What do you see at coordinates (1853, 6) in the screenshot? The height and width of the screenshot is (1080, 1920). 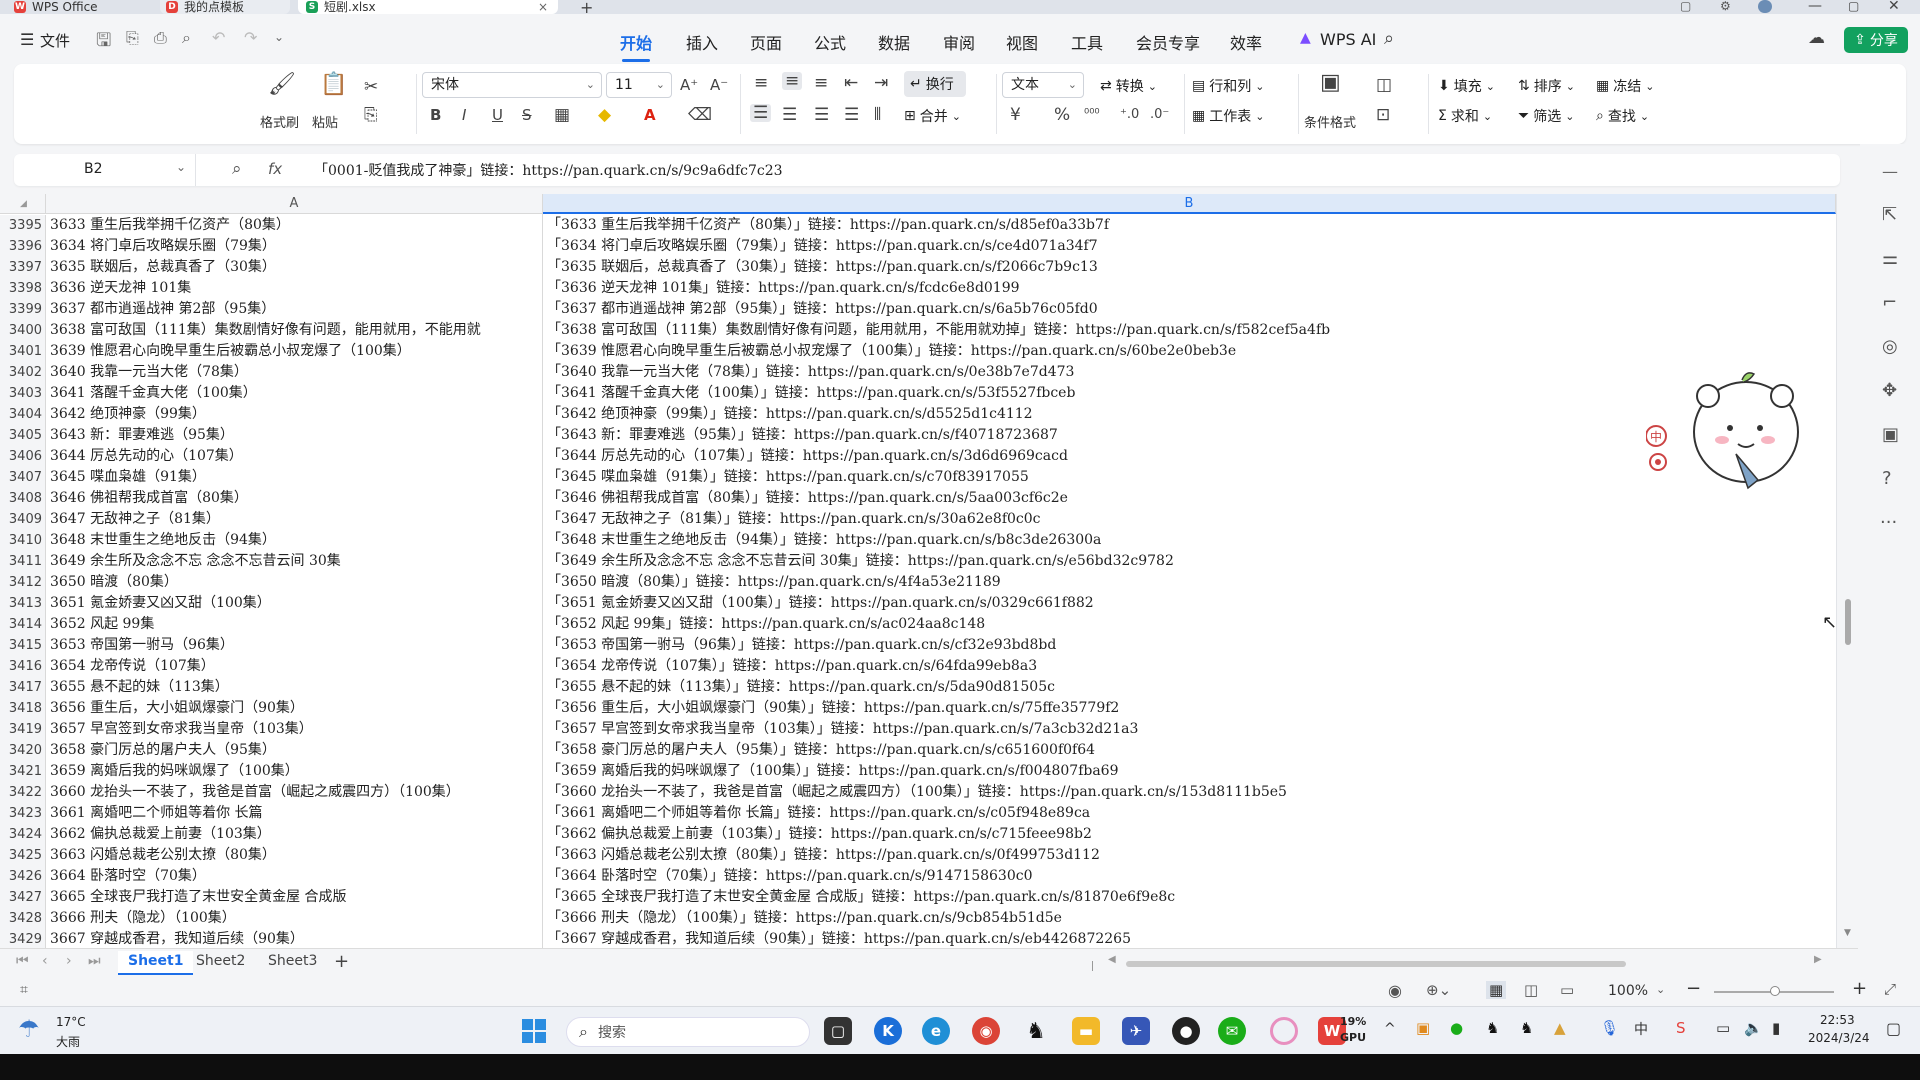 I see `maximize-icon: ▢` at bounding box center [1853, 6].